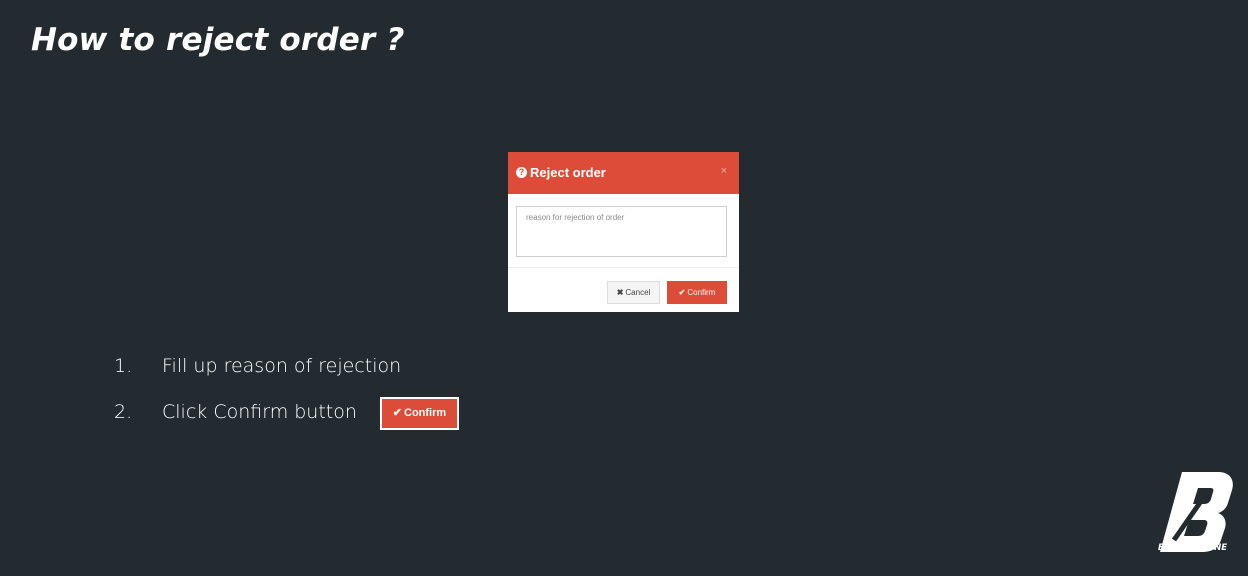 This screenshot has width=1248, height=576. Describe the element at coordinates (123, 366) in the screenshot. I see `step-number: 1.` at that location.